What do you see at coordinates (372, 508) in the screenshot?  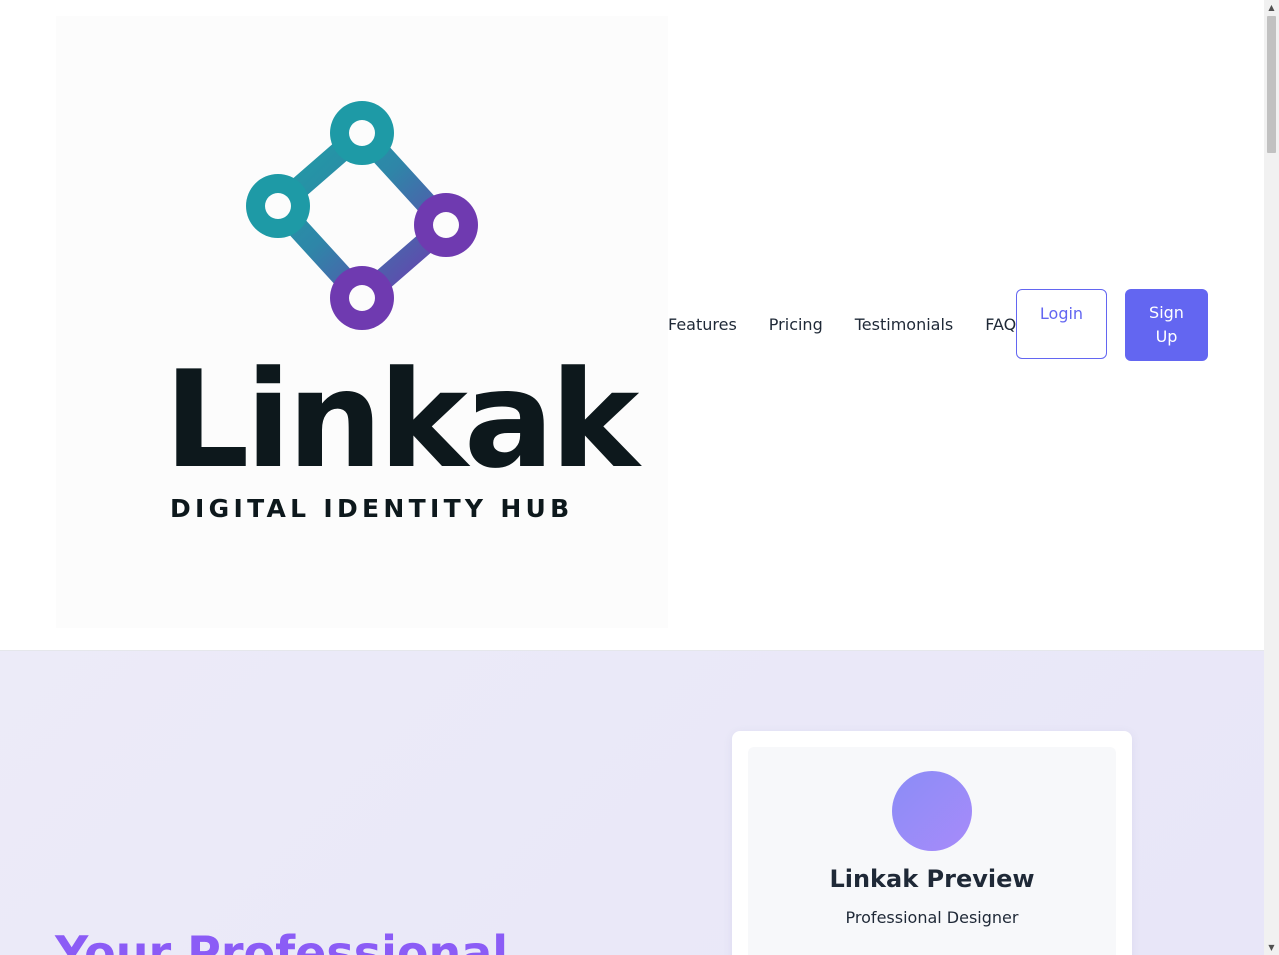 I see `logo-tagline: DIGITAL IDENTITY HUB` at bounding box center [372, 508].